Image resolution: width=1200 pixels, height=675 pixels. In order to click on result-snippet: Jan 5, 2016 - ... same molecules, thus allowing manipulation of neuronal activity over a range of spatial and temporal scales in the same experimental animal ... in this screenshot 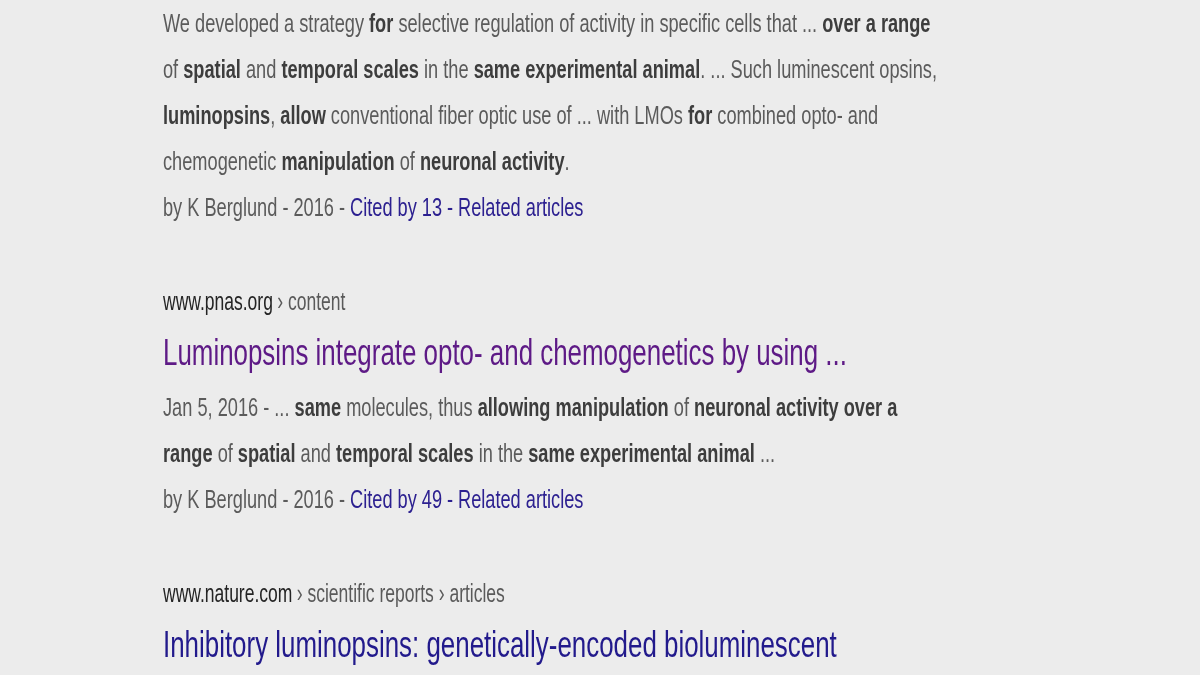, I will do `click(531, 430)`.